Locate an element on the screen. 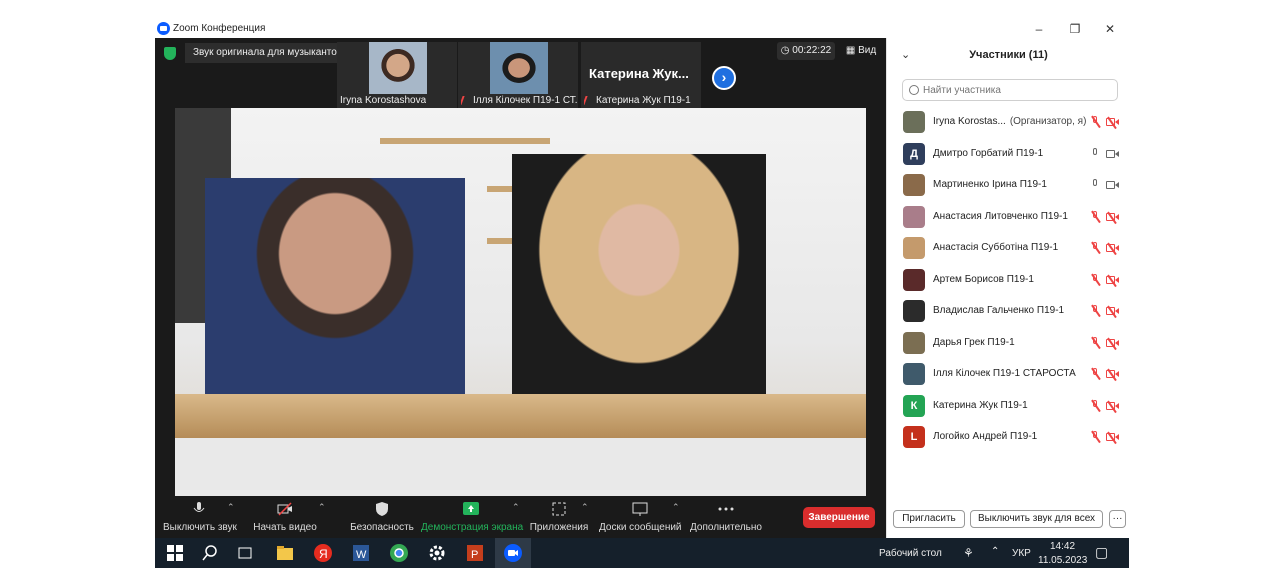  participant-row: Дарья Грек П19-1 is located at coordinates (1008, 343).